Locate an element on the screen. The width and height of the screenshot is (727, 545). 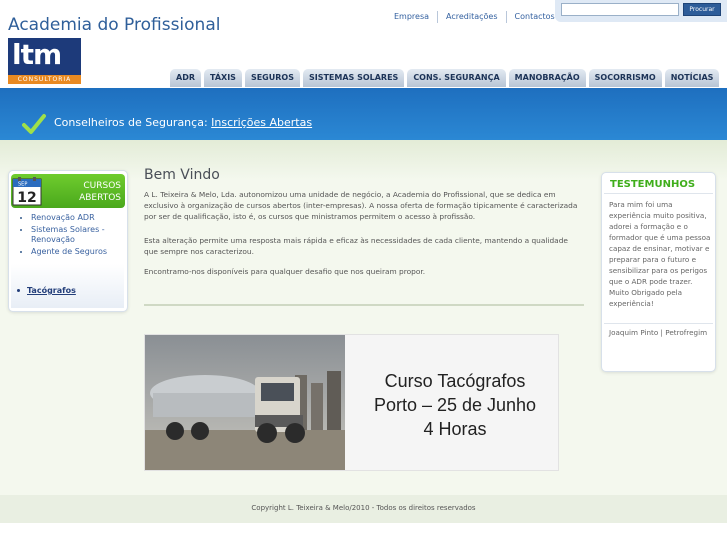
list-item: Renovação ADR is located at coordinates (78, 218).